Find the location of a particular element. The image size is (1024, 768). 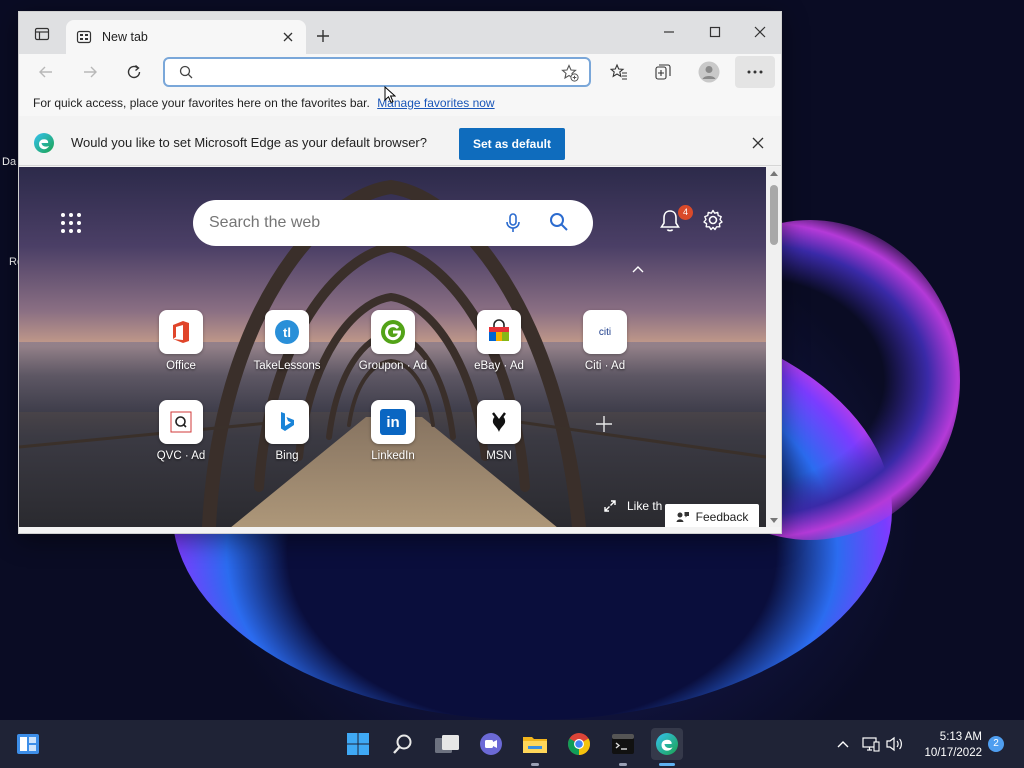

new-tab-button is located at coordinates (323, 36).